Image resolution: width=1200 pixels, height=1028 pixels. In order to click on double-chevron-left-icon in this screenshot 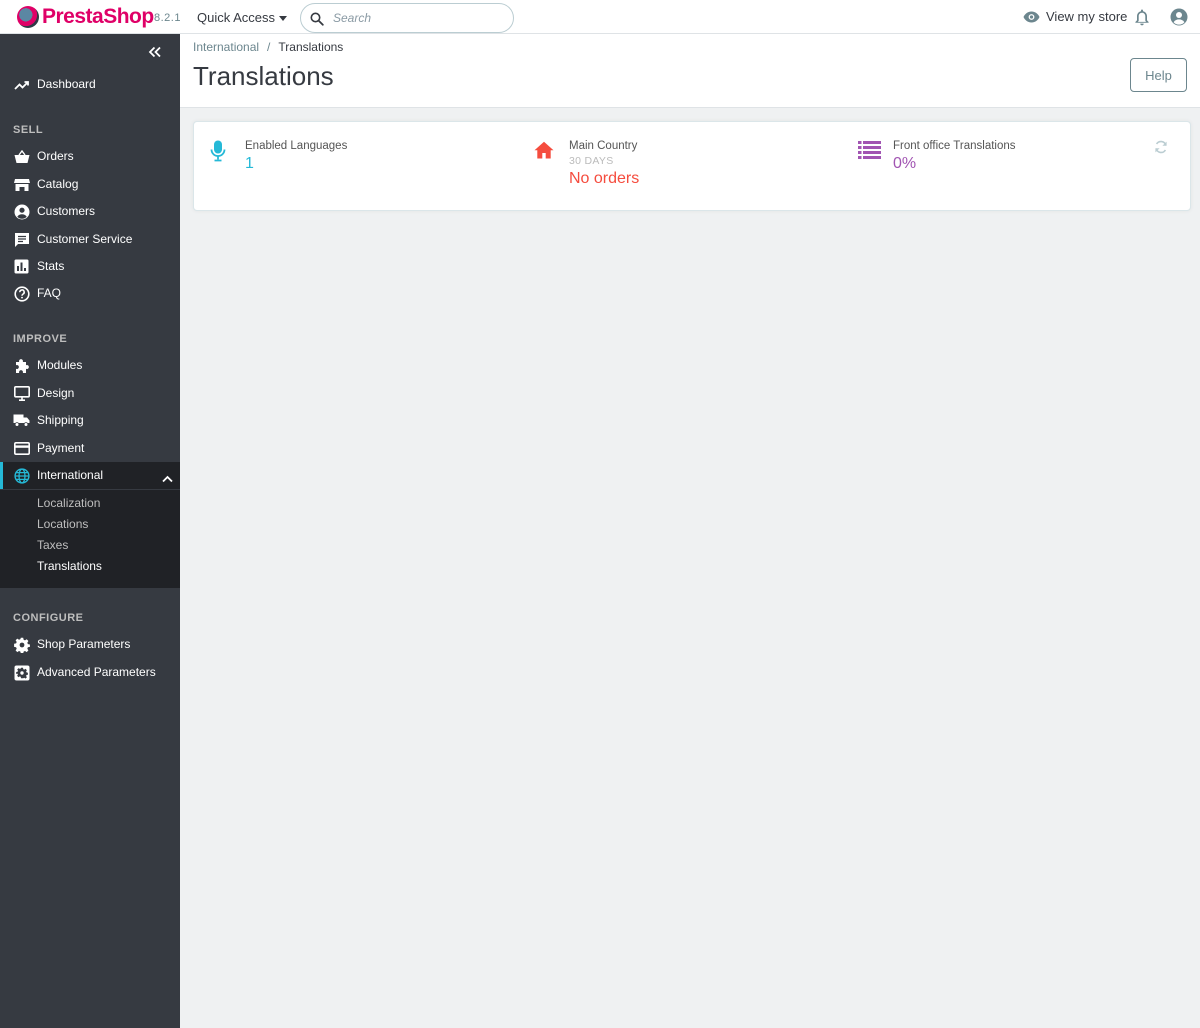, I will do `click(154, 52)`.